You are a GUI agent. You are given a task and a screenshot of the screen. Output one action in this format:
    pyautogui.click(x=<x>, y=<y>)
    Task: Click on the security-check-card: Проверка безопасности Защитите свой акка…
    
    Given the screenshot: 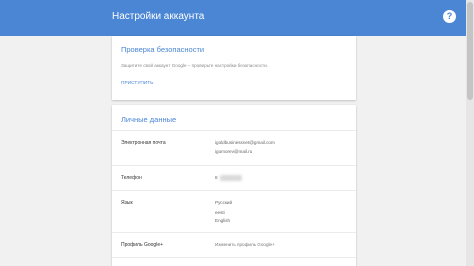 What is the action you would take?
    pyautogui.click(x=234, y=68)
    